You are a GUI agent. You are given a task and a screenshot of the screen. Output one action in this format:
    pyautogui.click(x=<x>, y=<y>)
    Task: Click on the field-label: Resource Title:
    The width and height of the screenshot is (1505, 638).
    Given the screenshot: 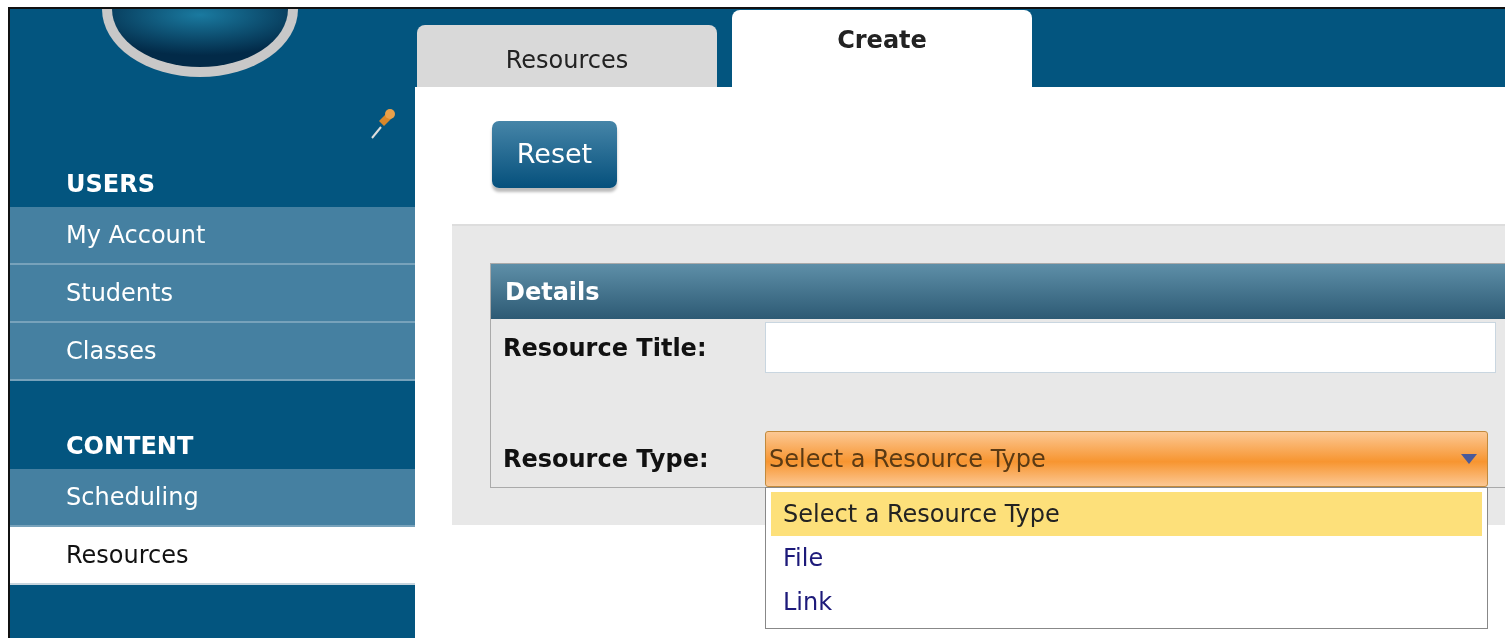 What is the action you would take?
    pyautogui.click(x=605, y=348)
    